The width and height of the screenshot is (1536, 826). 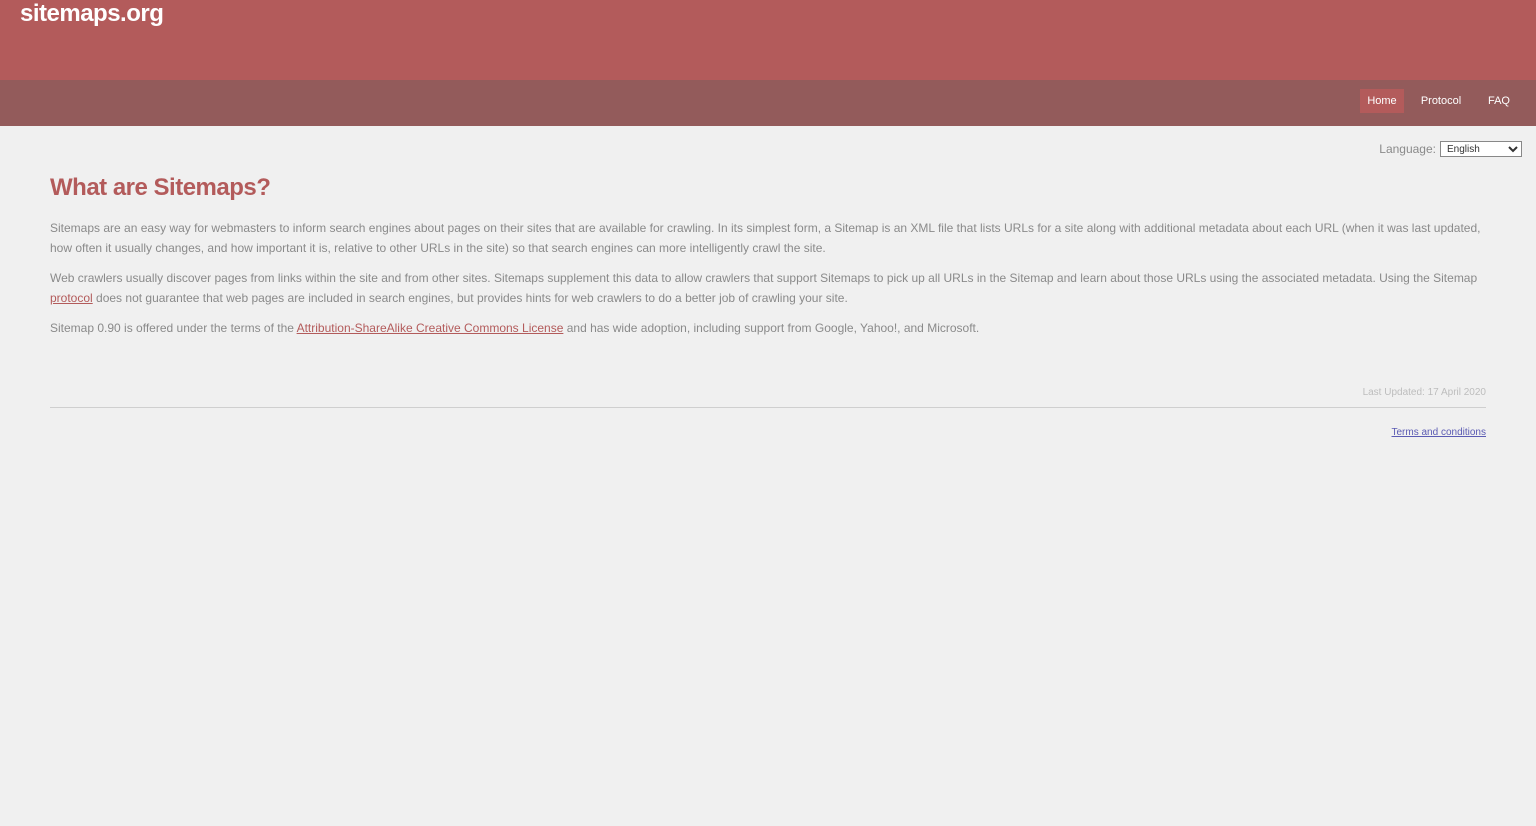 What do you see at coordinates (1382, 101) in the screenshot?
I see `nav-home: Home` at bounding box center [1382, 101].